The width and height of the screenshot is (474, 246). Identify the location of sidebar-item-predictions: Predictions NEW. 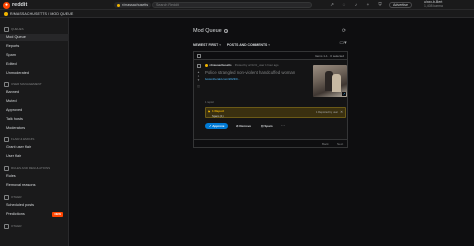
(34, 214).